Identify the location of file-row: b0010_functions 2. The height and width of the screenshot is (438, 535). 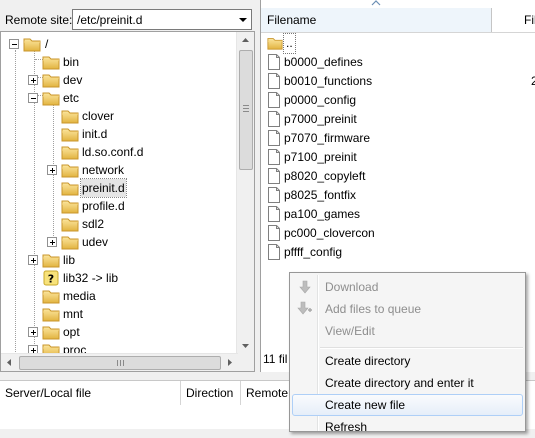
(401, 80).